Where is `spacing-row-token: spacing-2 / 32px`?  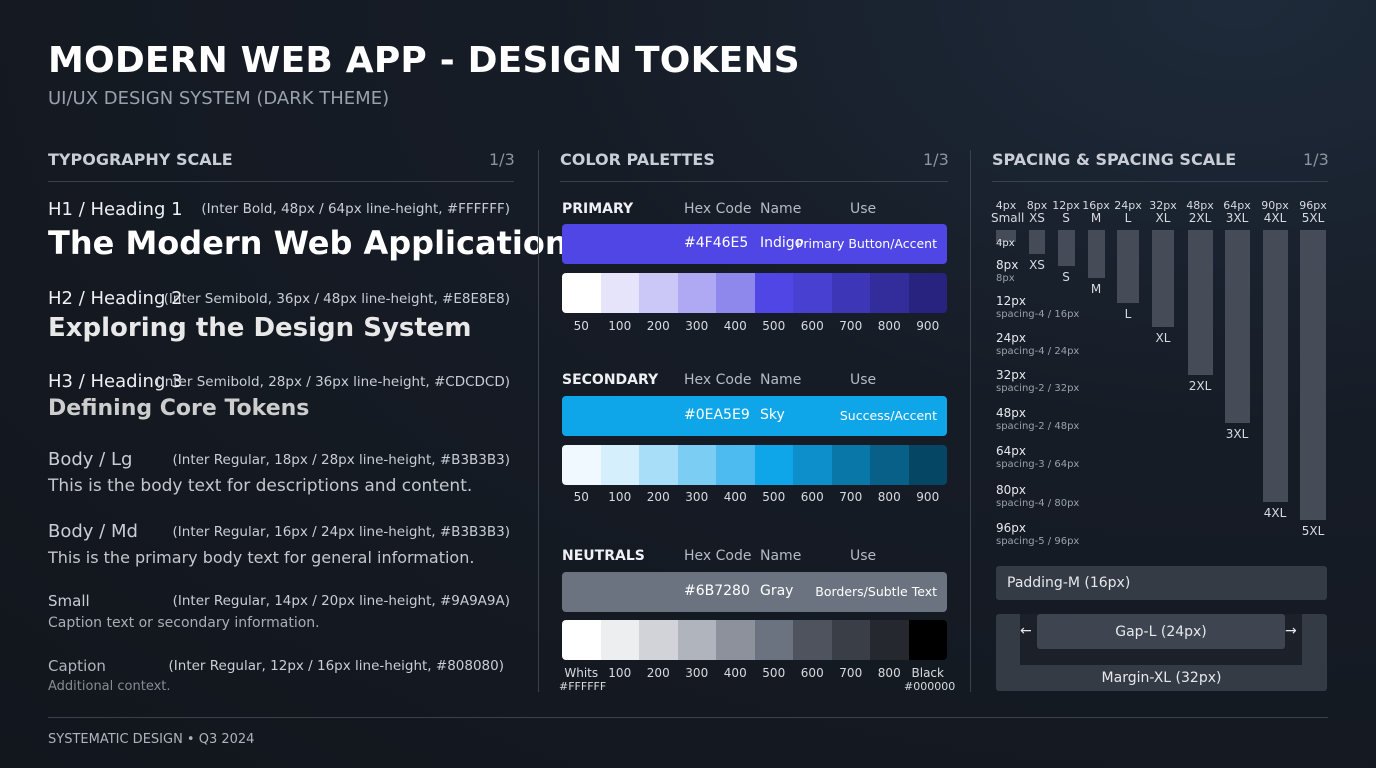 spacing-row-token: spacing-2 / 32px is located at coordinates (1038, 388).